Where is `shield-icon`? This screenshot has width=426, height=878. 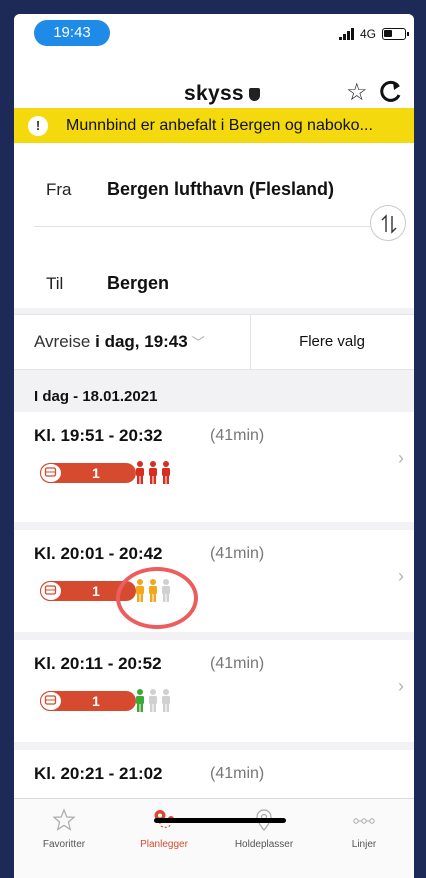 shield-icon is located at coordinates (254, 94).